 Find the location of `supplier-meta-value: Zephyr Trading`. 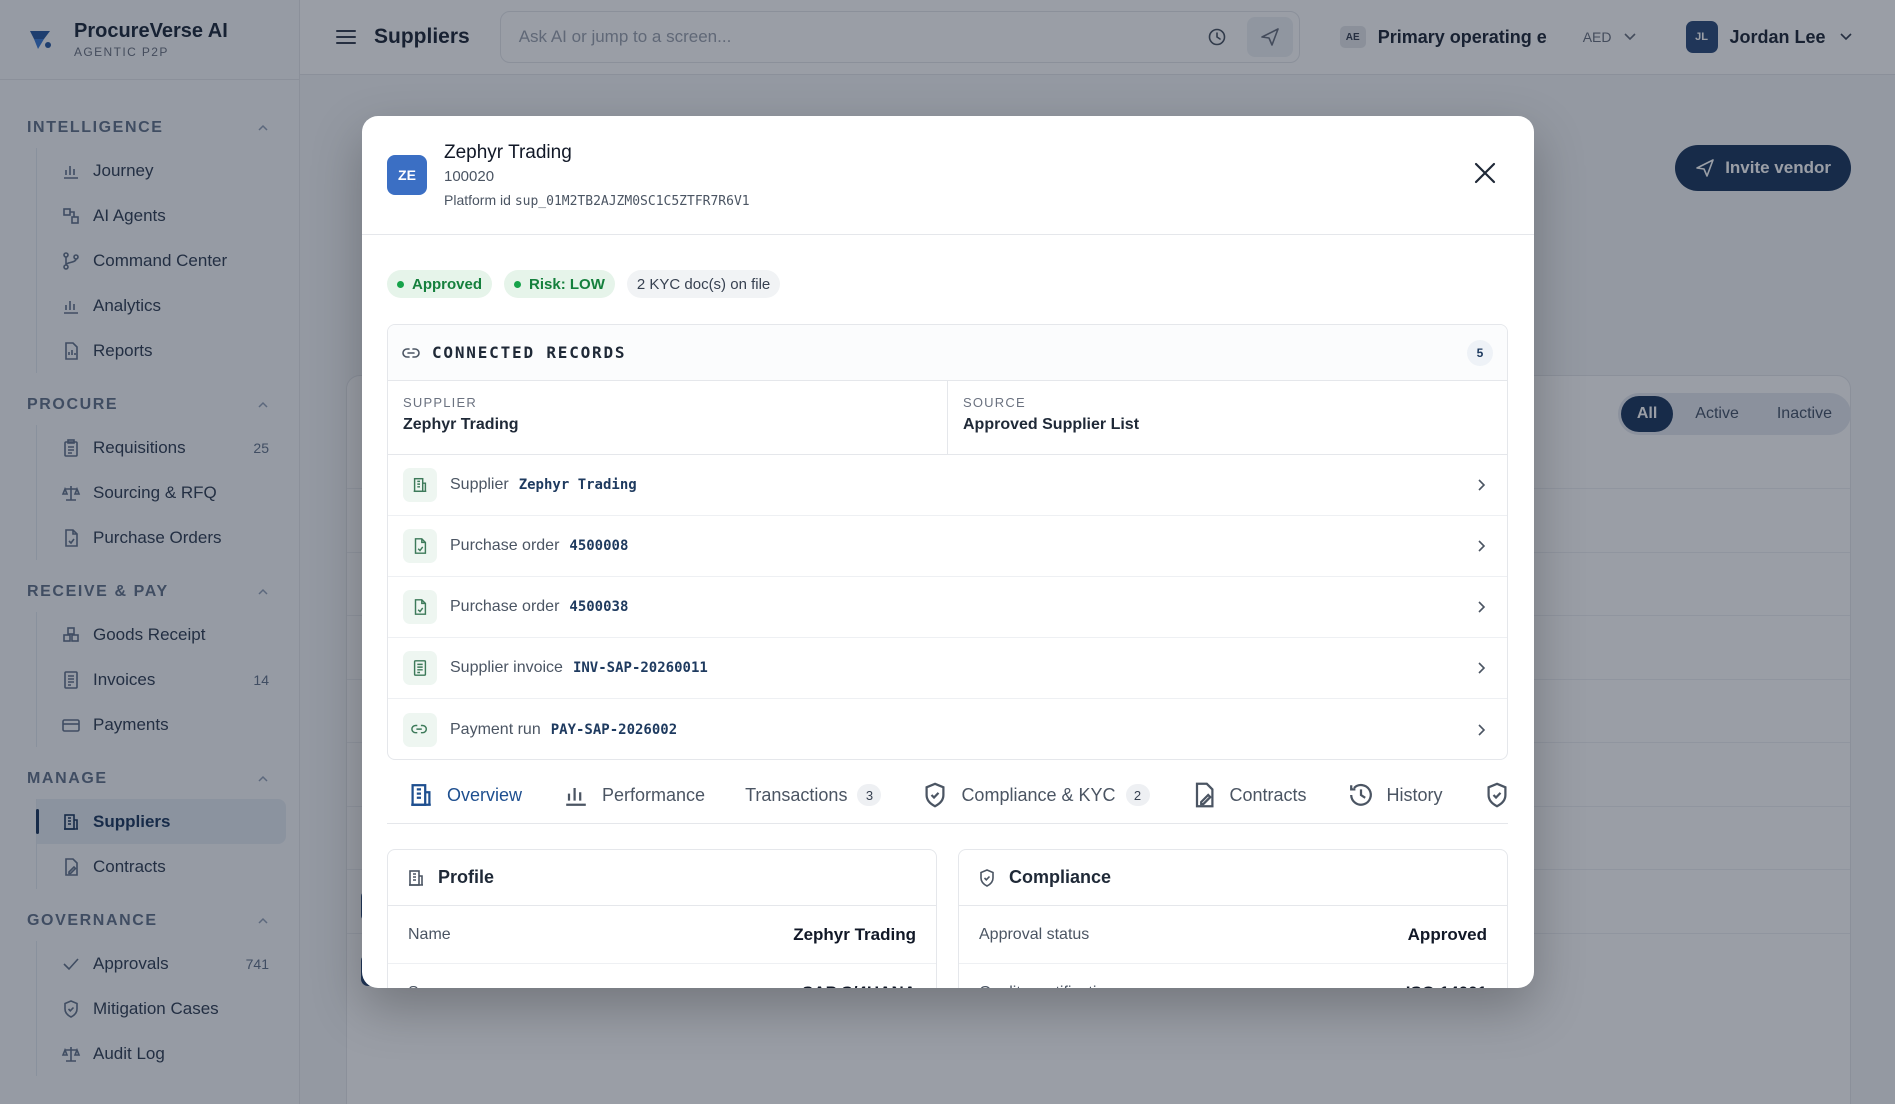

supplier-meta-value: Zephyr Trading is located at coordinates (461, 424).